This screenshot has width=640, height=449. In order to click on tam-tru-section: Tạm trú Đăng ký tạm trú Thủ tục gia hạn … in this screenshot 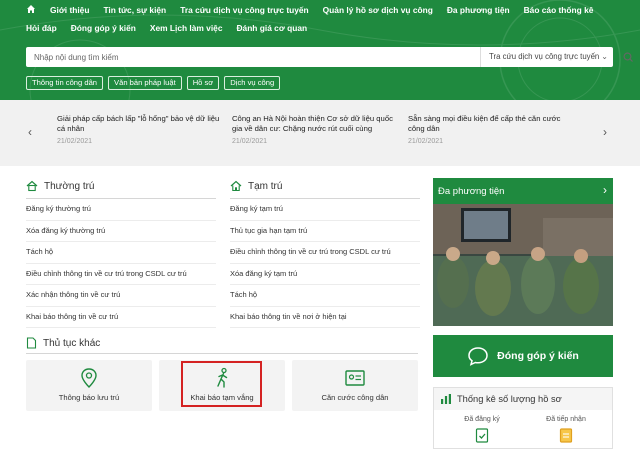, I will do `click(325, 253)`.